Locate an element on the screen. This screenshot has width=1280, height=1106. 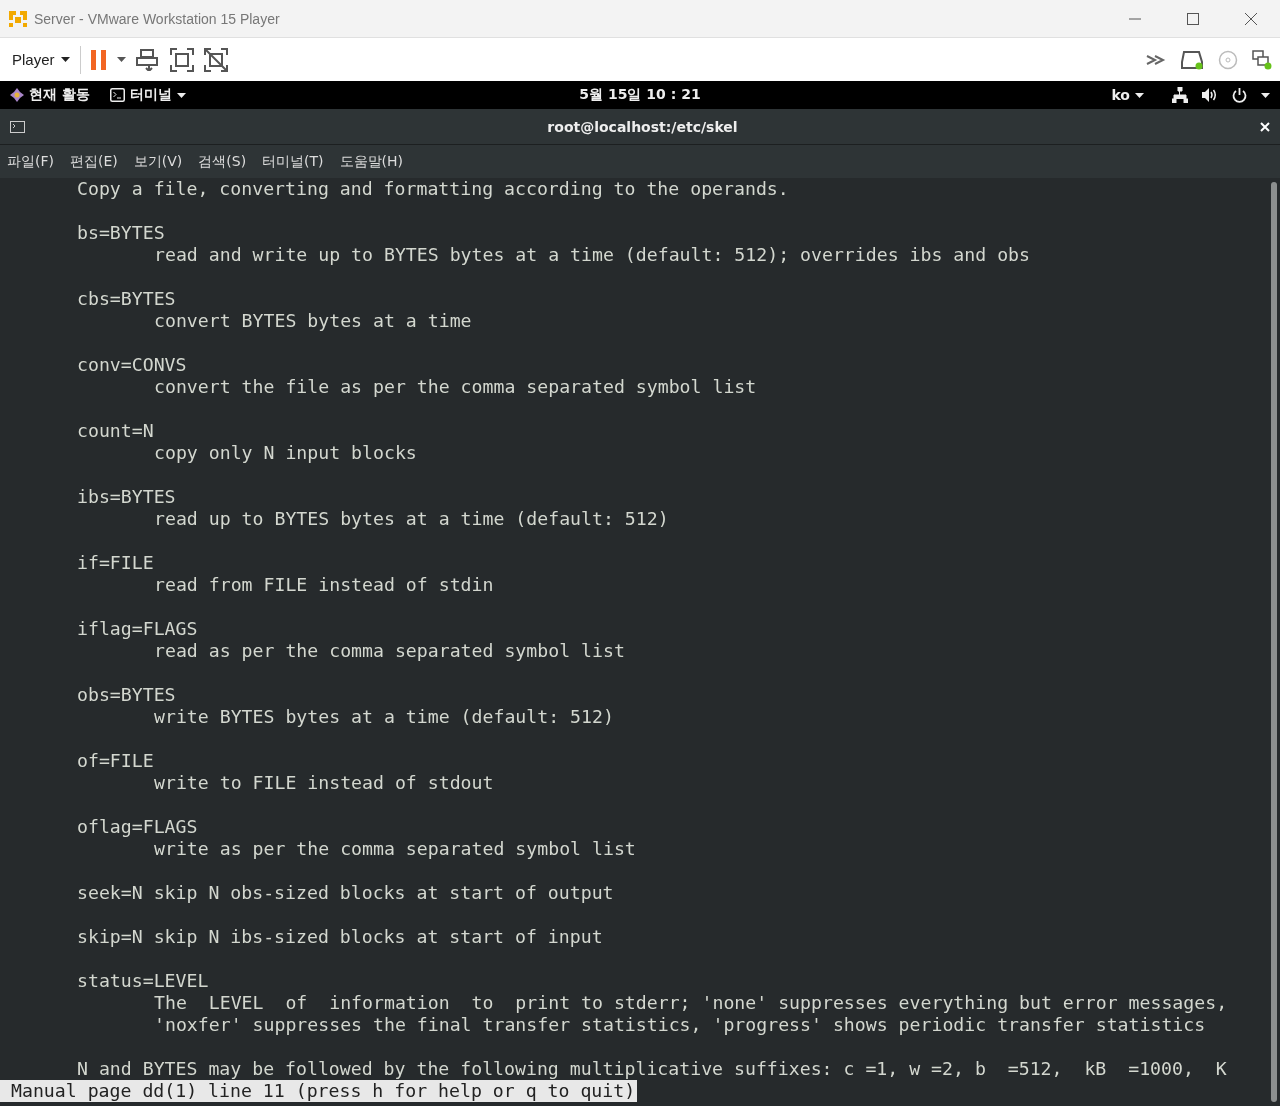
description-text: convert BYTES bytes at a time is located at coordinates (313, 320).